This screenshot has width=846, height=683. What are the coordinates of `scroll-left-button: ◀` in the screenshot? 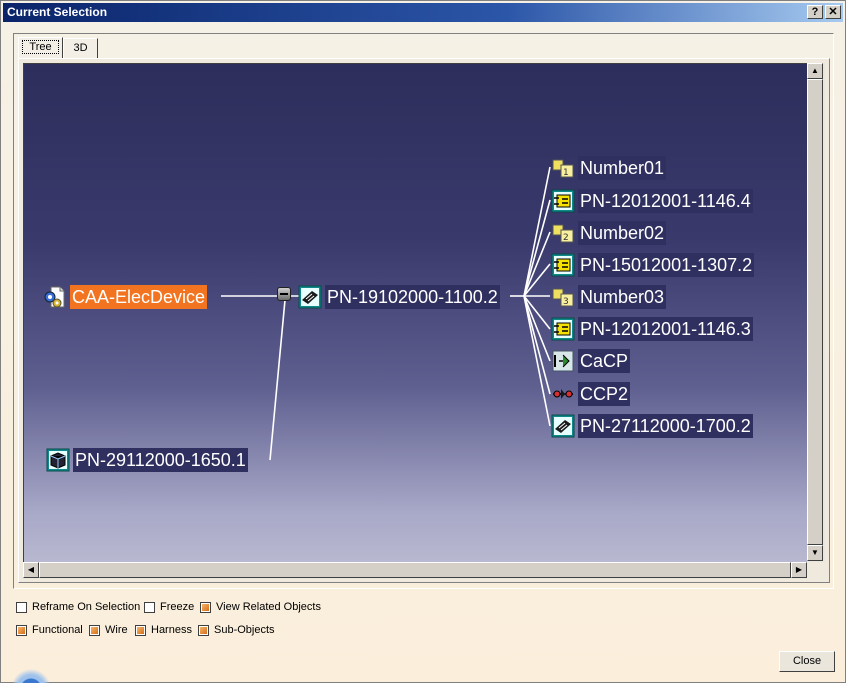 It's located at (31, 570).